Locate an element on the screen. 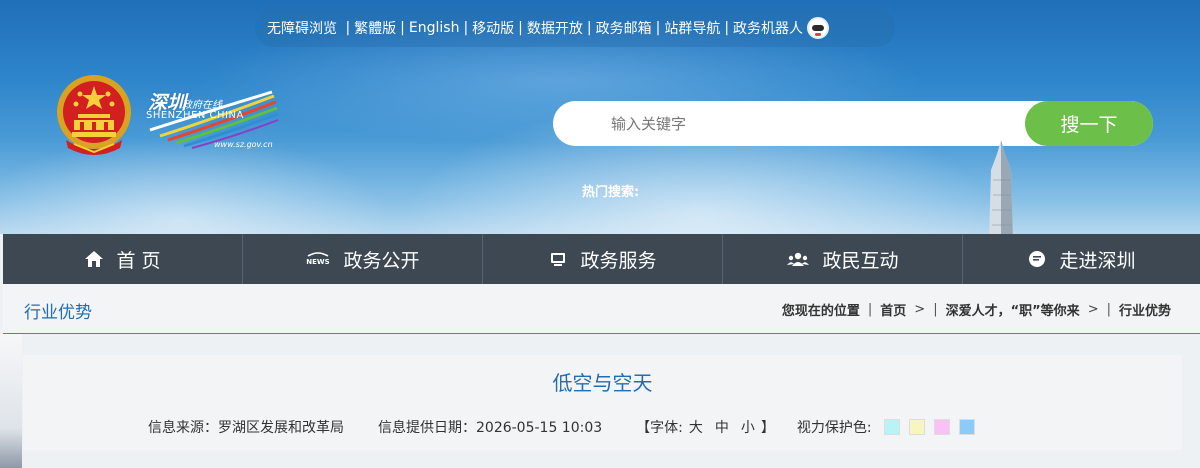  vision-protect-label: 视力保护色: is located at coordinates (834, 428).